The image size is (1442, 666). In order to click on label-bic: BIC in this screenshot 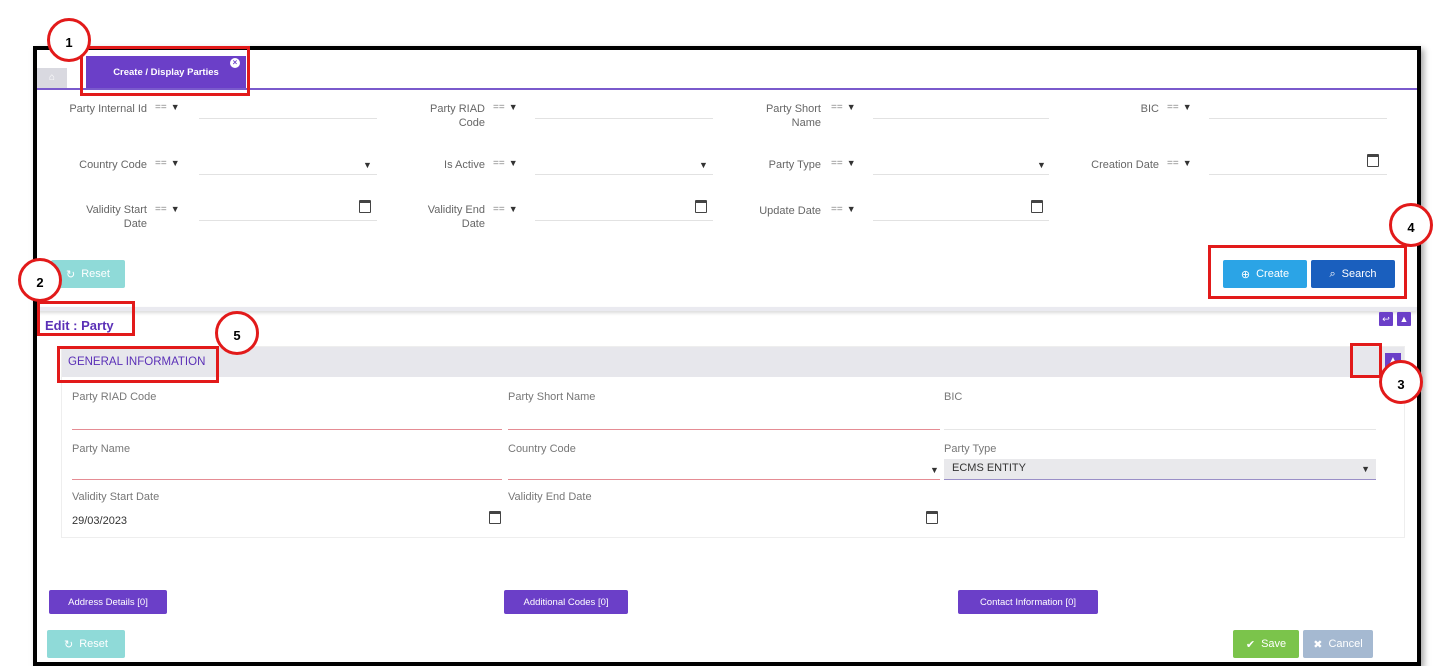, I will do `click(953, 397)`.